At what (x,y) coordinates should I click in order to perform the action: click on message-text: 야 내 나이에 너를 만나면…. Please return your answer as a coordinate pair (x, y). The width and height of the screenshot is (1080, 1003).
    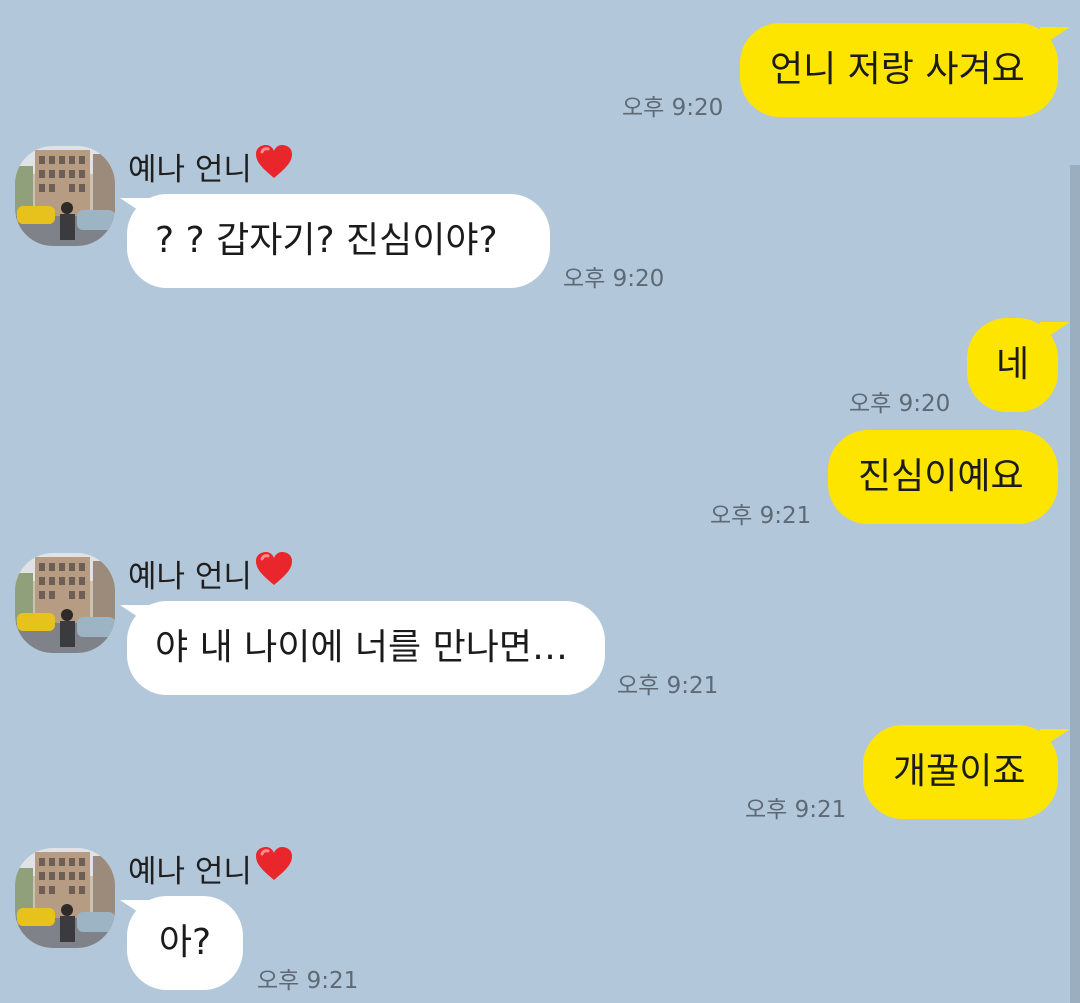
    Looking at the image, I should click on (361, 647).